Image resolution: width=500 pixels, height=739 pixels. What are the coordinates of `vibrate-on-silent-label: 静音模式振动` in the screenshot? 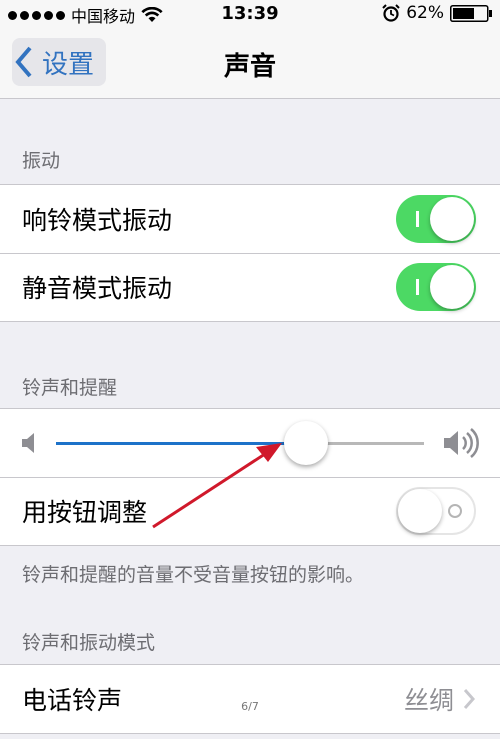 It's located at (97, 288).